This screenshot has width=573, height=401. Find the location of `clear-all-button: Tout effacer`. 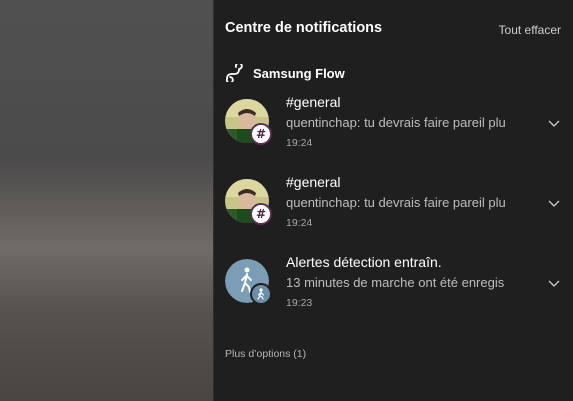

clear-all-button: Tout effacer is located at coordinates (530, 30).